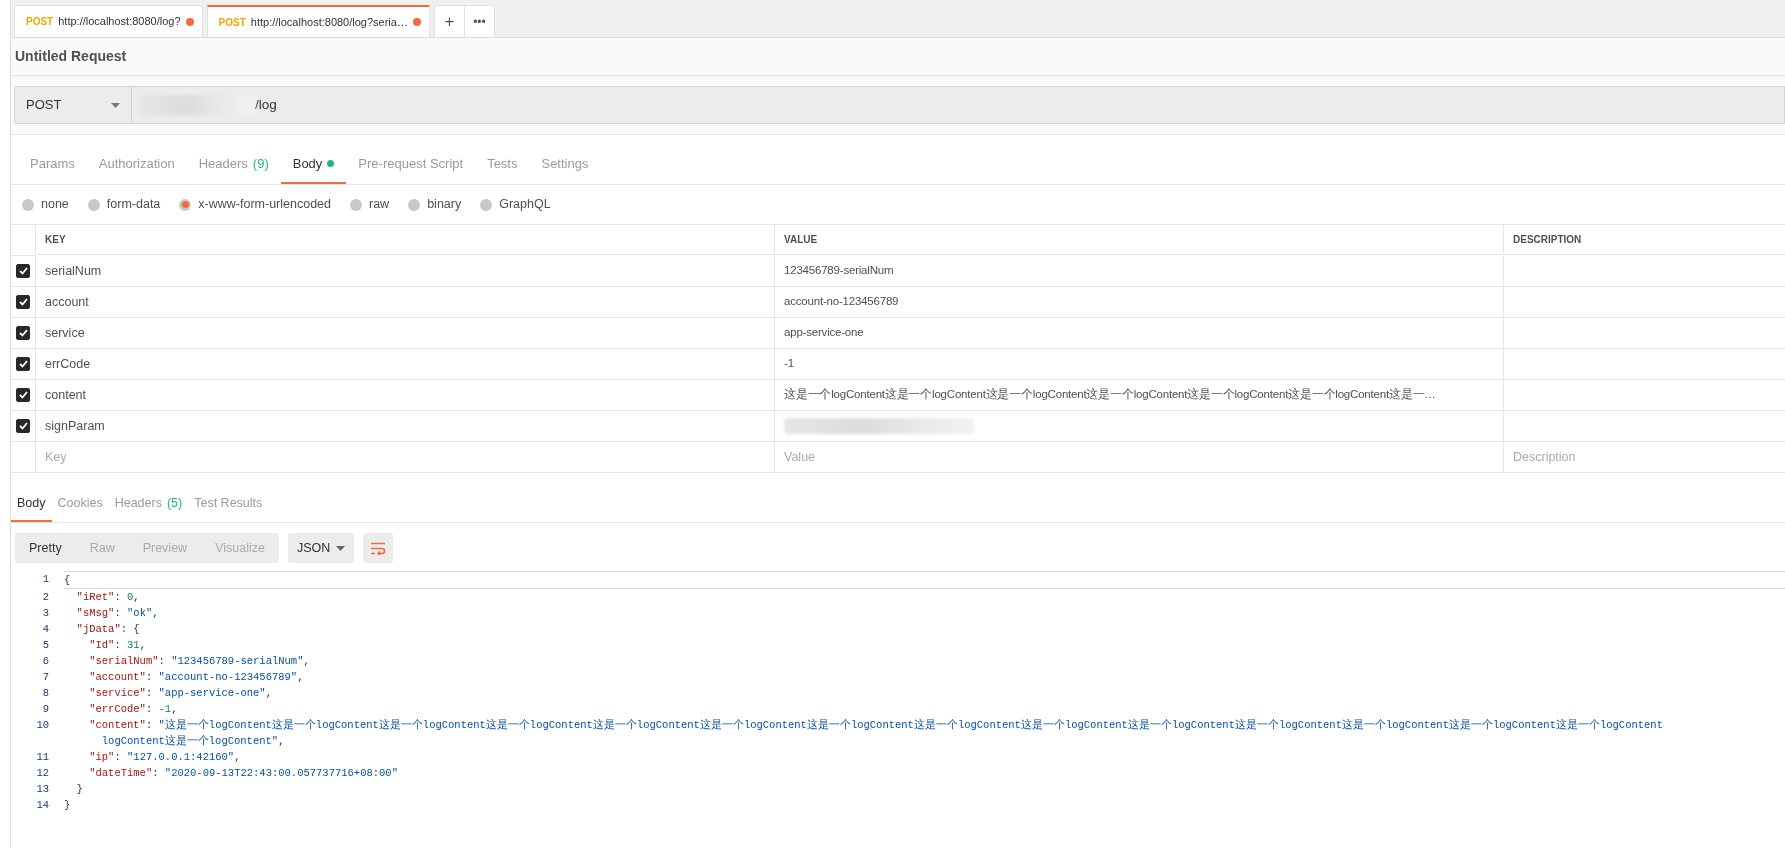 The width and height of the screenshot is (1785, 848). I want to click on radio-option: none, so click(45, 204).